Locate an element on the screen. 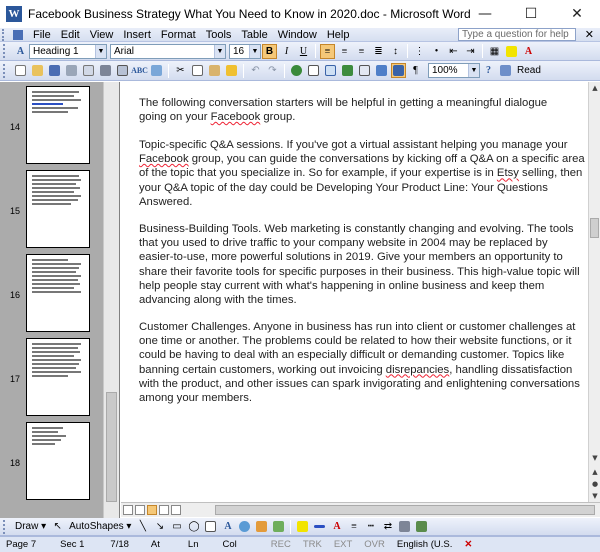  research-icon is located at coordinates (156, 70).